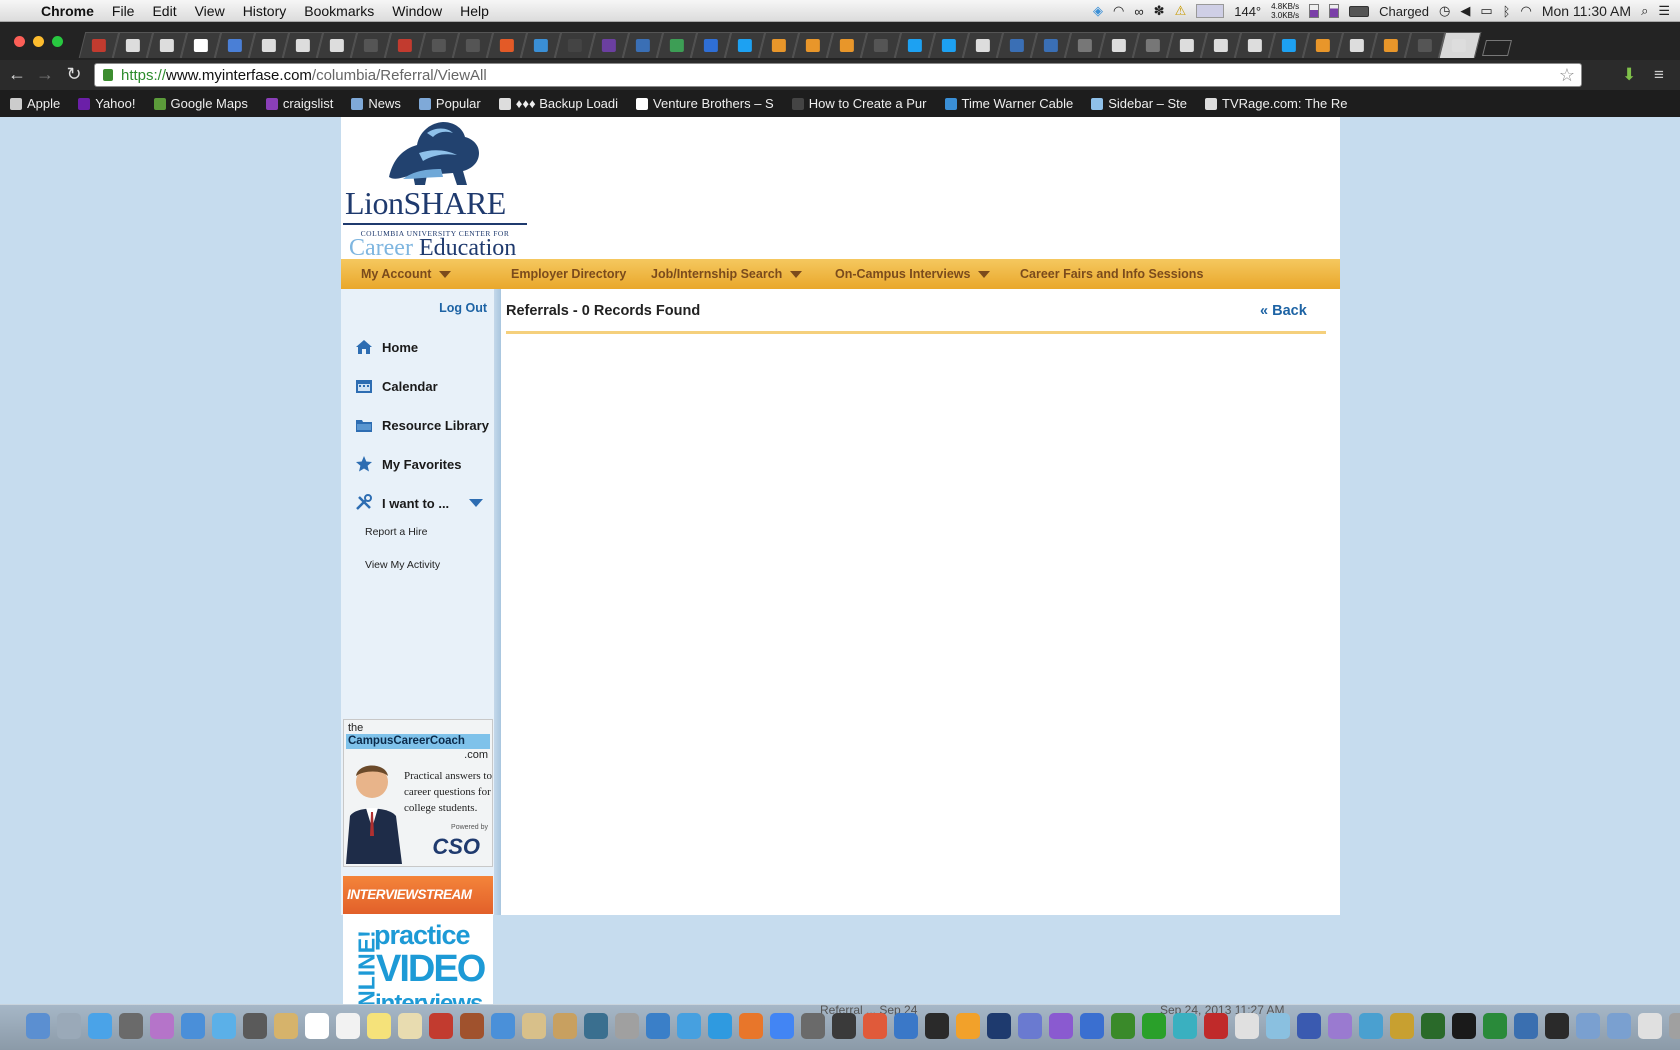  I want to click on paw-icon: ✽, so click(1159, 11).